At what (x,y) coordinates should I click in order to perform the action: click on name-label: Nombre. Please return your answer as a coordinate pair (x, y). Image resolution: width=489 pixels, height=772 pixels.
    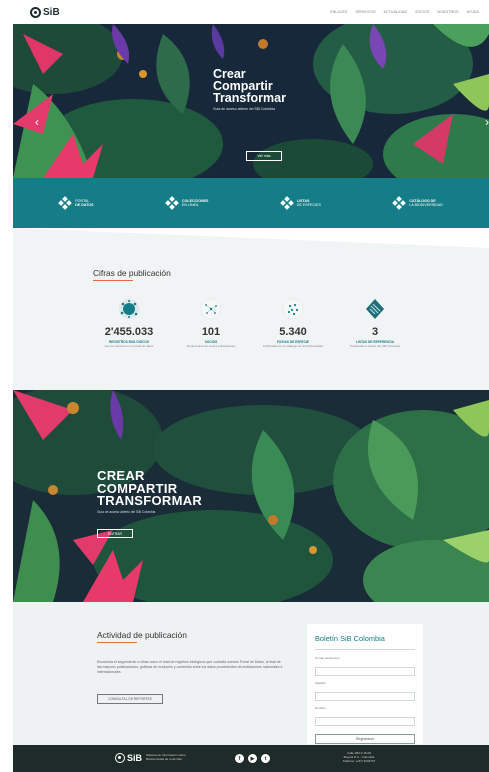
    Looking at the image, I should click on (320, 707).